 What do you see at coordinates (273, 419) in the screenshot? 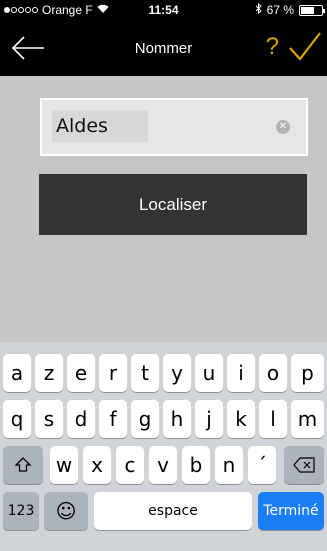
I see `key-l: l` at bounding box center [273, 419].